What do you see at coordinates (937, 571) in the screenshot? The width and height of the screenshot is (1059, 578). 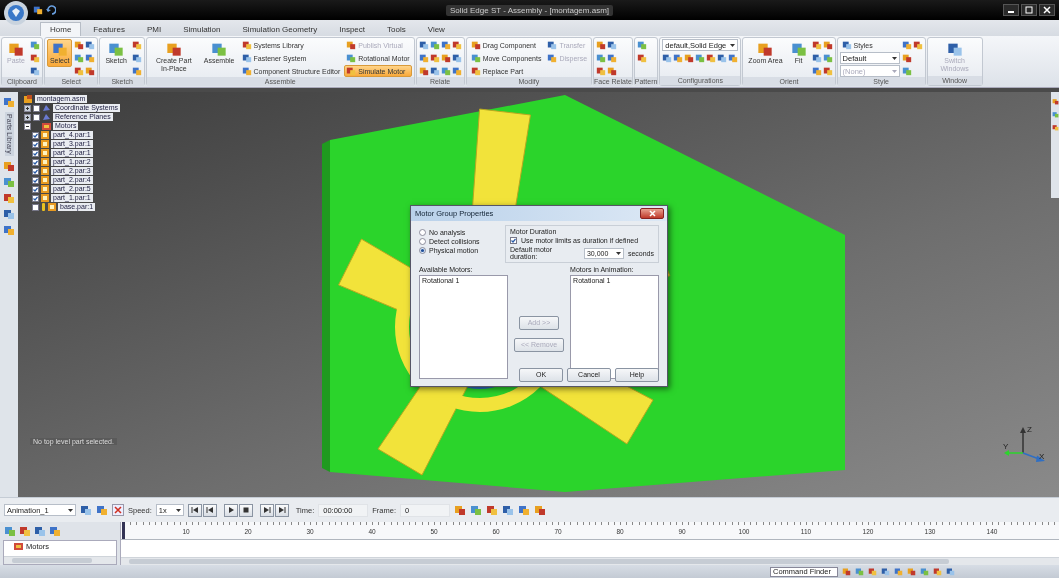 I see `status-icon` at bounding box center [937, 571].